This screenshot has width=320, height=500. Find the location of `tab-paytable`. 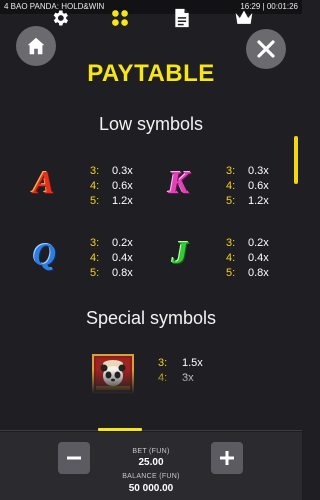

tab-paytable is located at coordinates (120, 18).